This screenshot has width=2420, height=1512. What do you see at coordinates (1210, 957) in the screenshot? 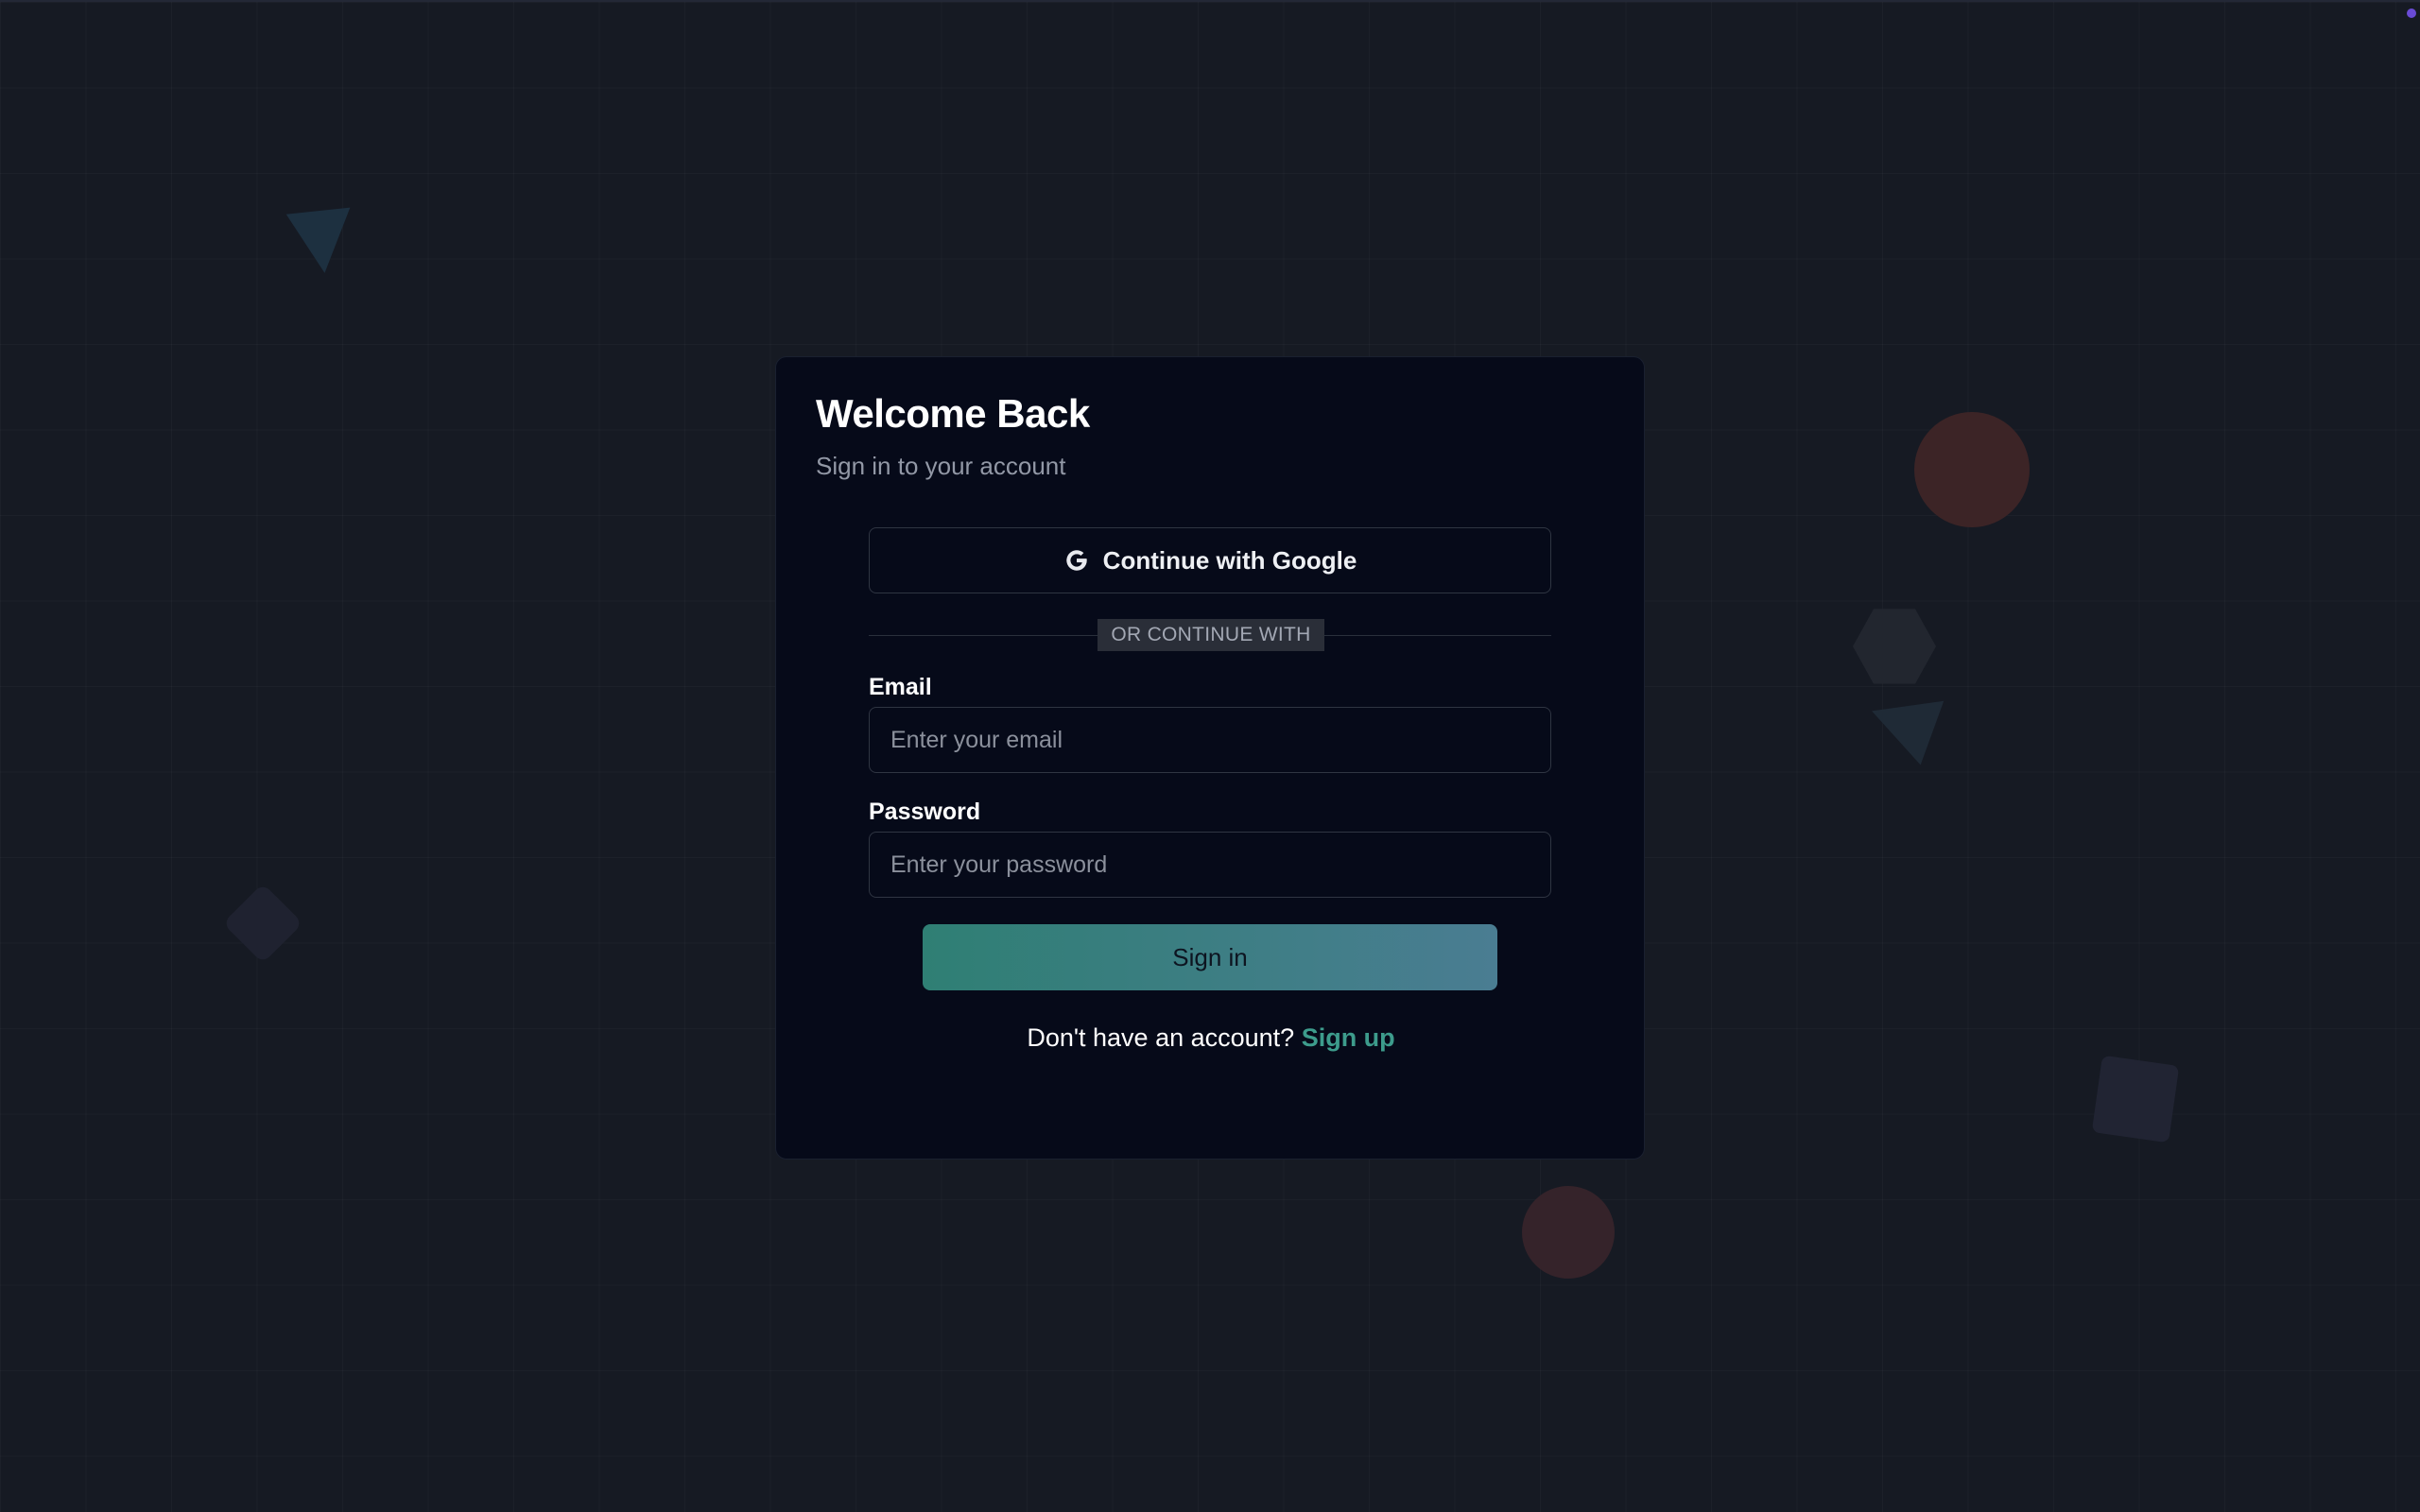
I see `sign-in-button: Sign in` at bounding box center [1210, 957].